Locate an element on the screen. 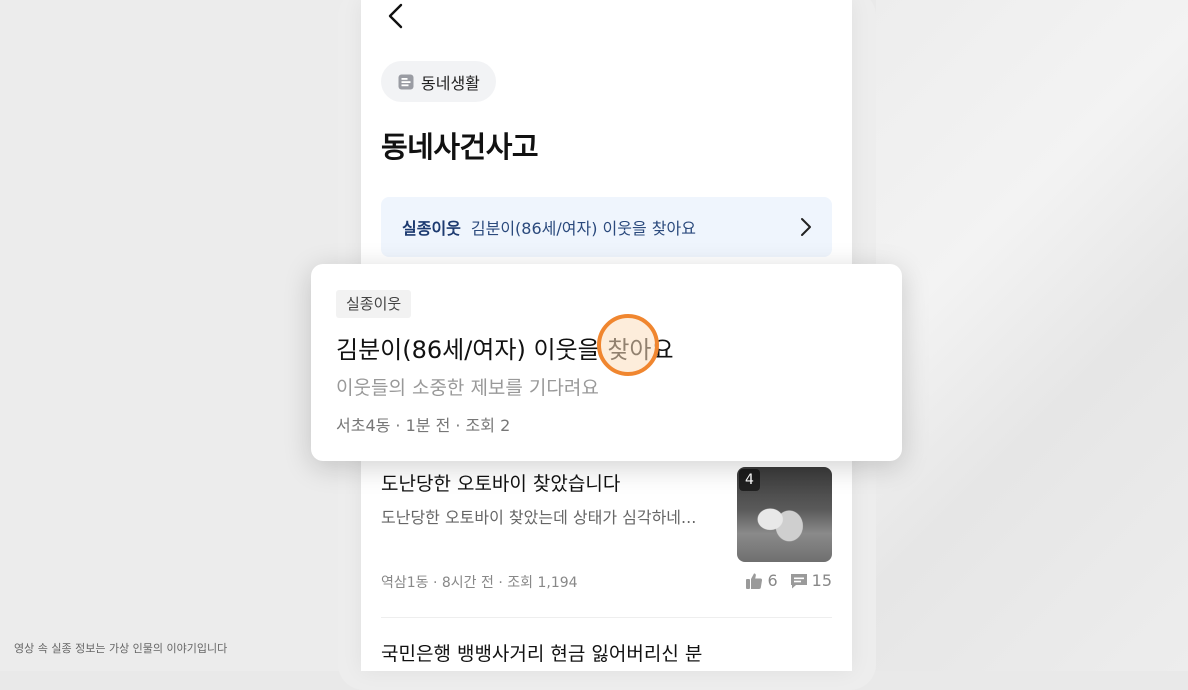 This screenshot has height=690, width=1188. board-icon is located at coordinates (406, 81).